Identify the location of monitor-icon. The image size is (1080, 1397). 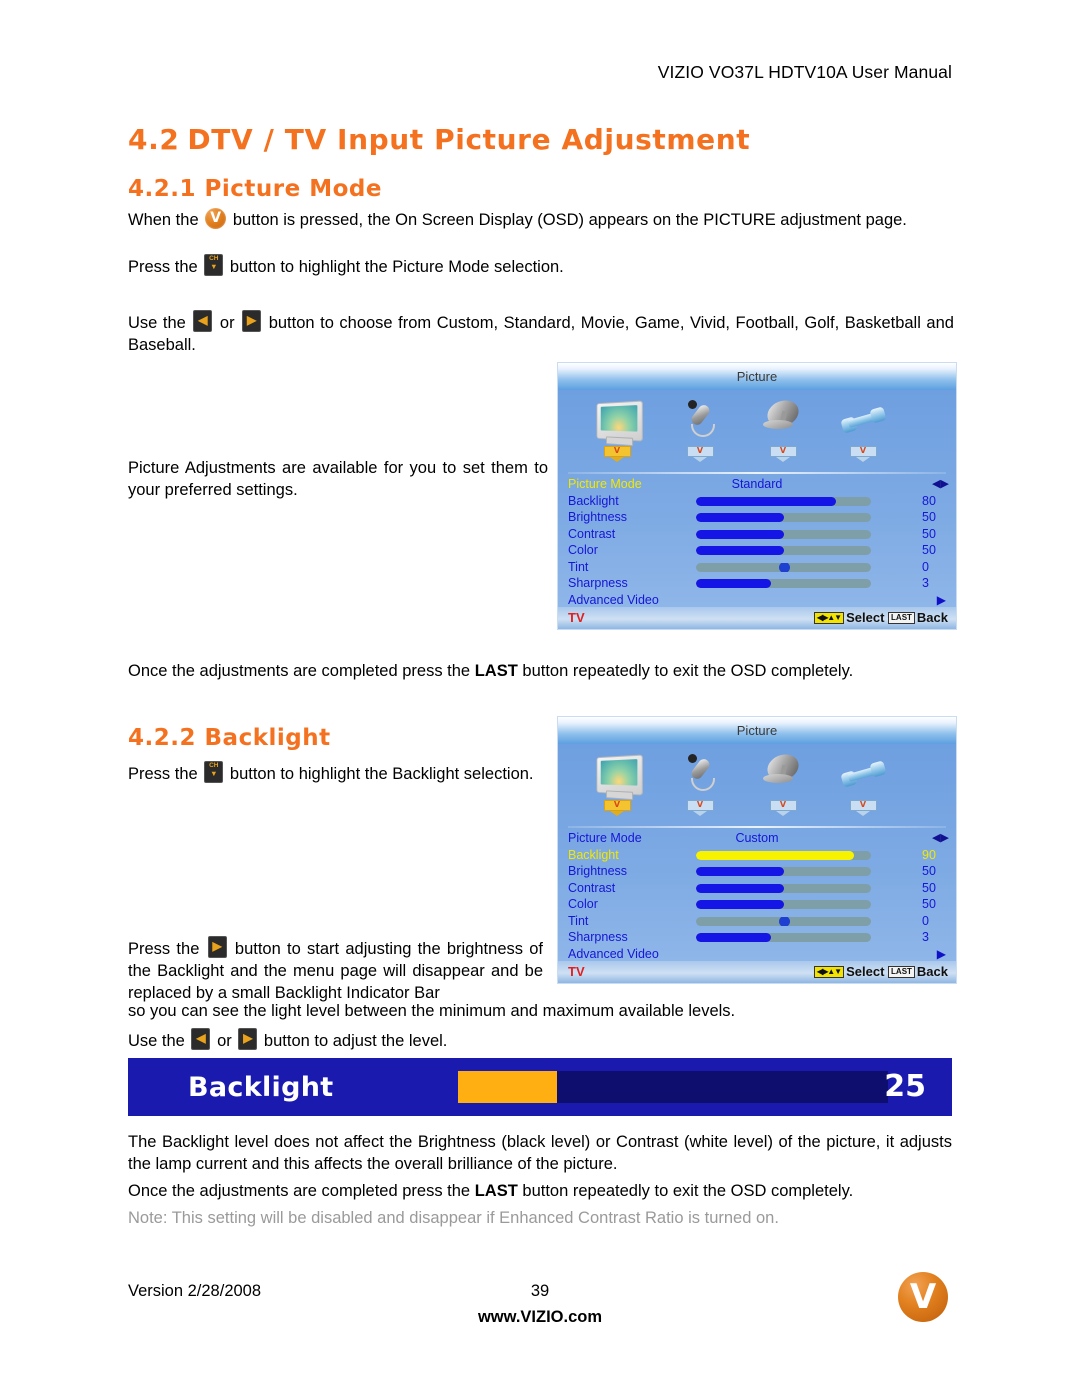
(617, 776).